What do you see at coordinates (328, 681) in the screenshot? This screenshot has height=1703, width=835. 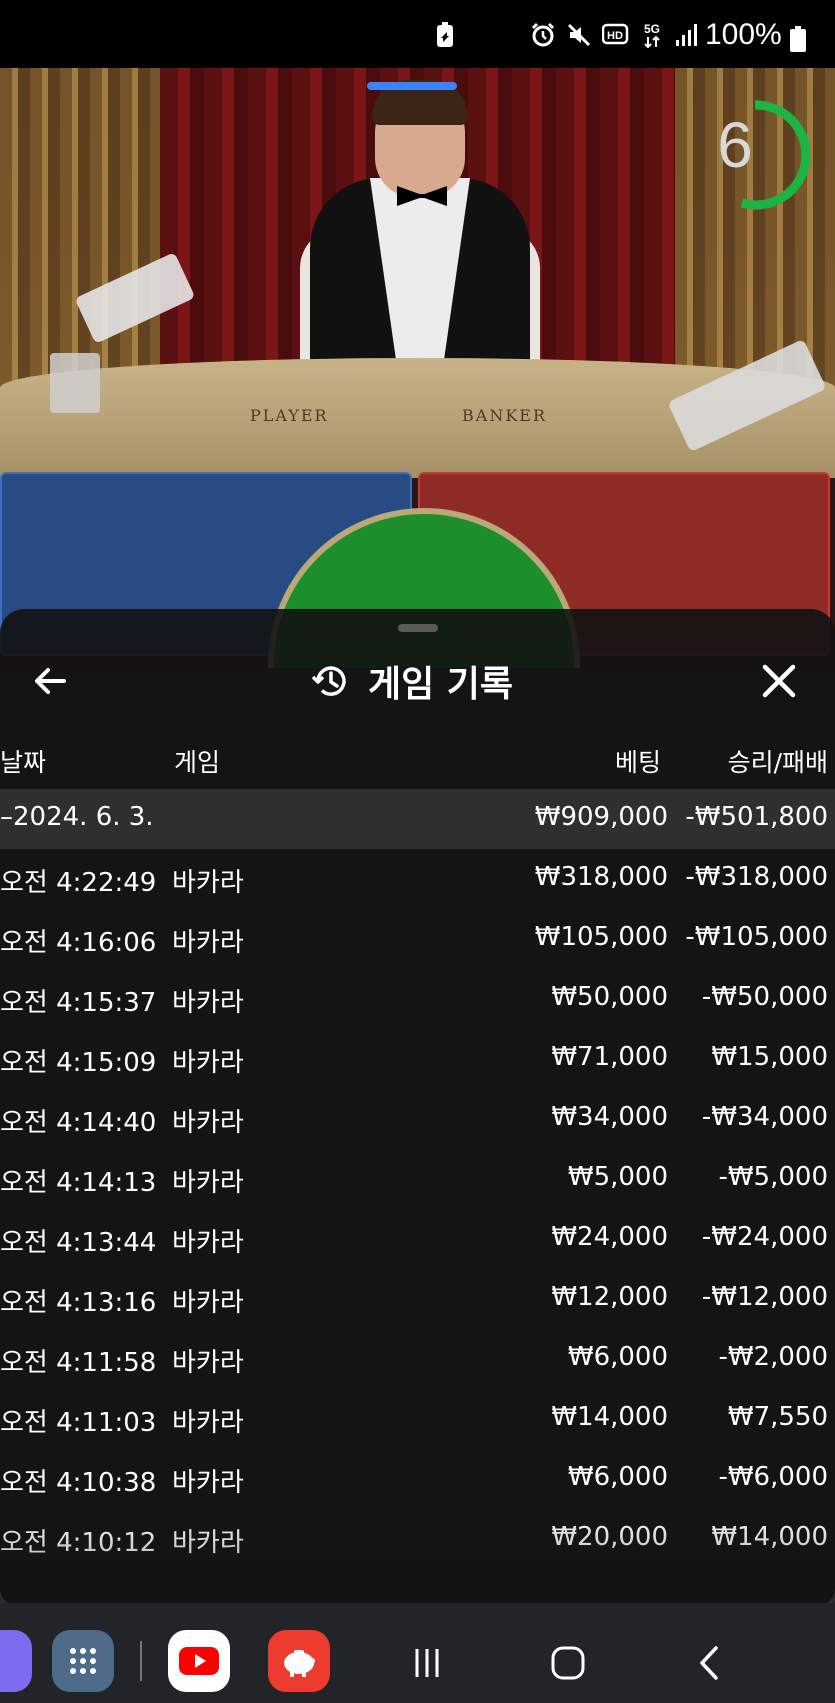 I see `history-icon` at bounding box center [328, 681].